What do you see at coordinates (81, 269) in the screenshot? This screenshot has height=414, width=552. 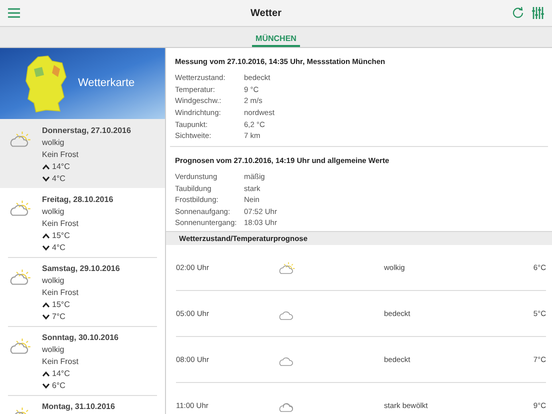 I see `day-date: Samstag, 29.10.2016` at bounding box center [81, 269].